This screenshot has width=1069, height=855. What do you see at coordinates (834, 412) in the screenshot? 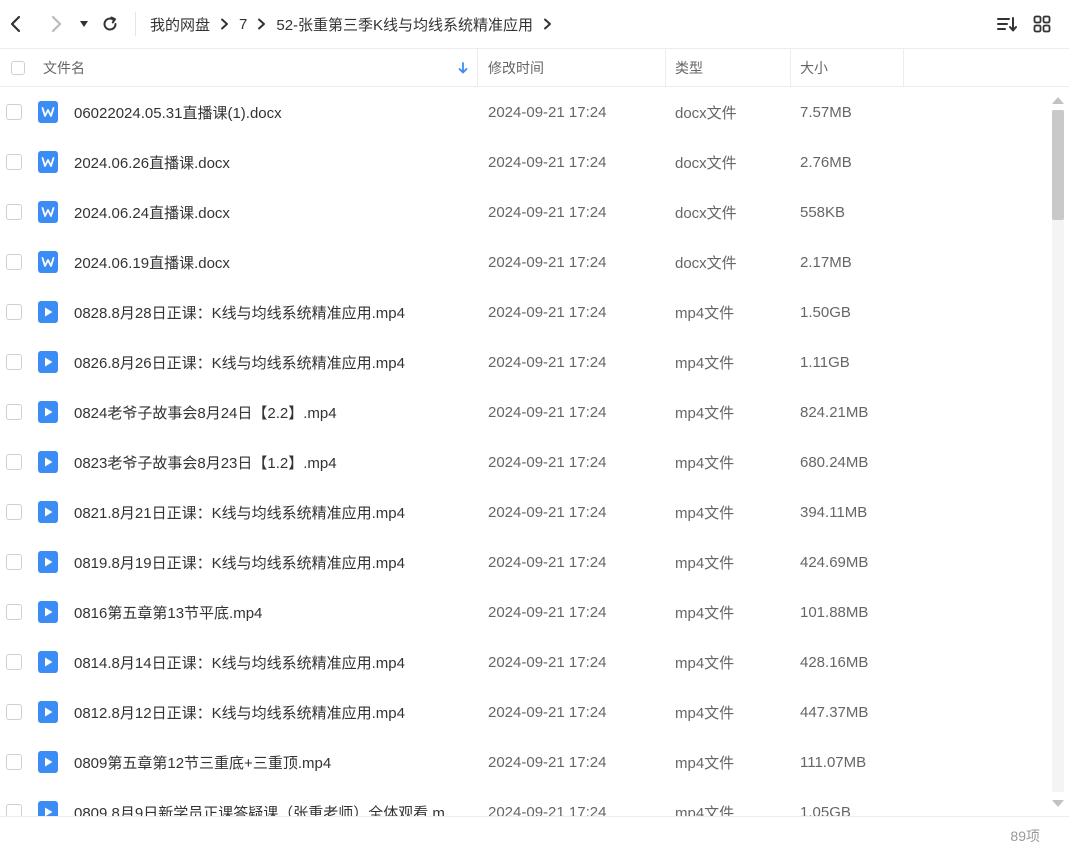
I see `file-size: 824.21MB` at bounding box center [834, 412].